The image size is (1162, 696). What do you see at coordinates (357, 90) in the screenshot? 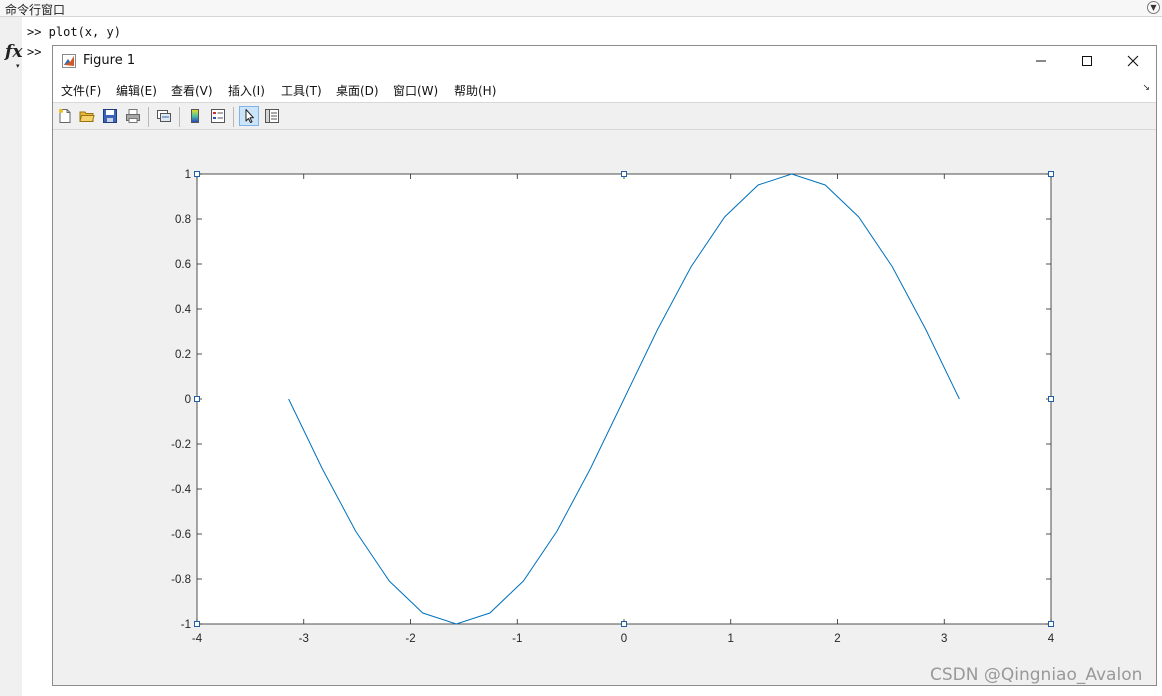
I see `menu-desktop: 桌面(D)` at bounding box center [357, 90].